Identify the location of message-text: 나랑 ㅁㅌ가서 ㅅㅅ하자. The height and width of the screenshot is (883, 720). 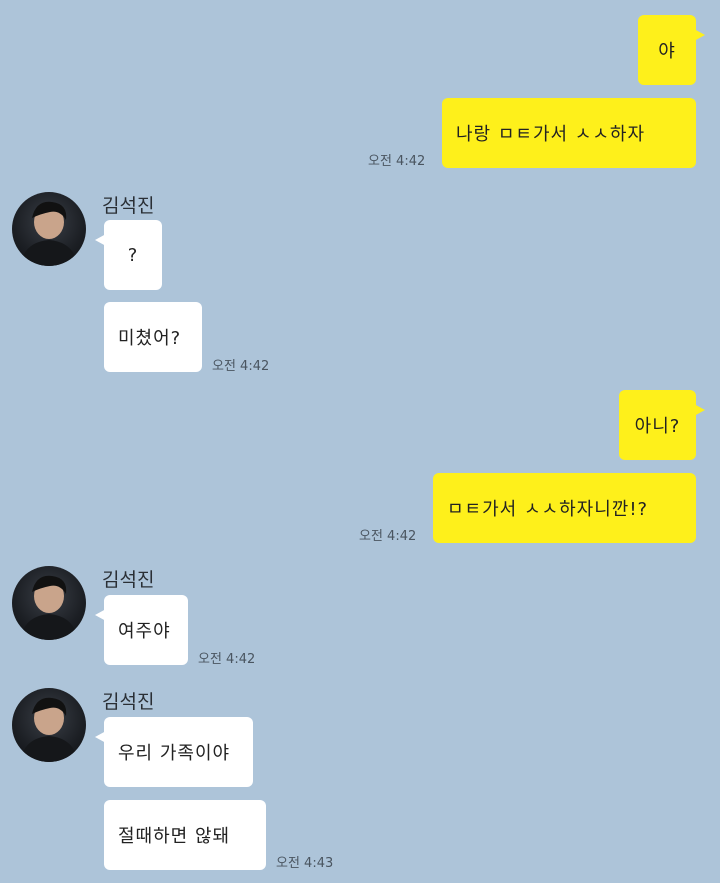
(551, 134).